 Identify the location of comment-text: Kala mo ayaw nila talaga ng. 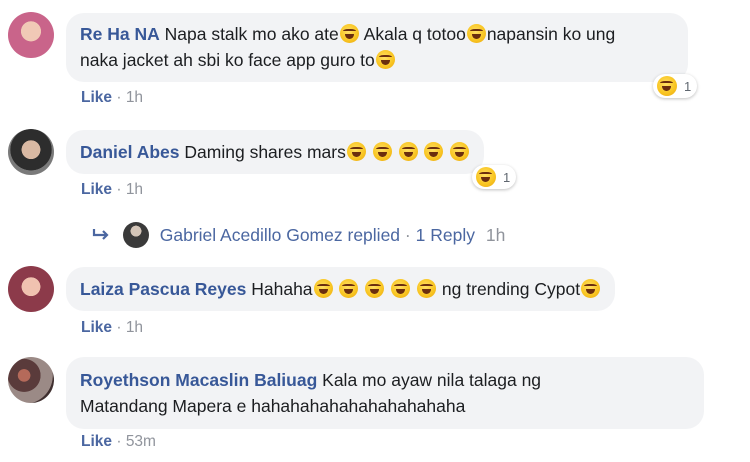
(432, 380).